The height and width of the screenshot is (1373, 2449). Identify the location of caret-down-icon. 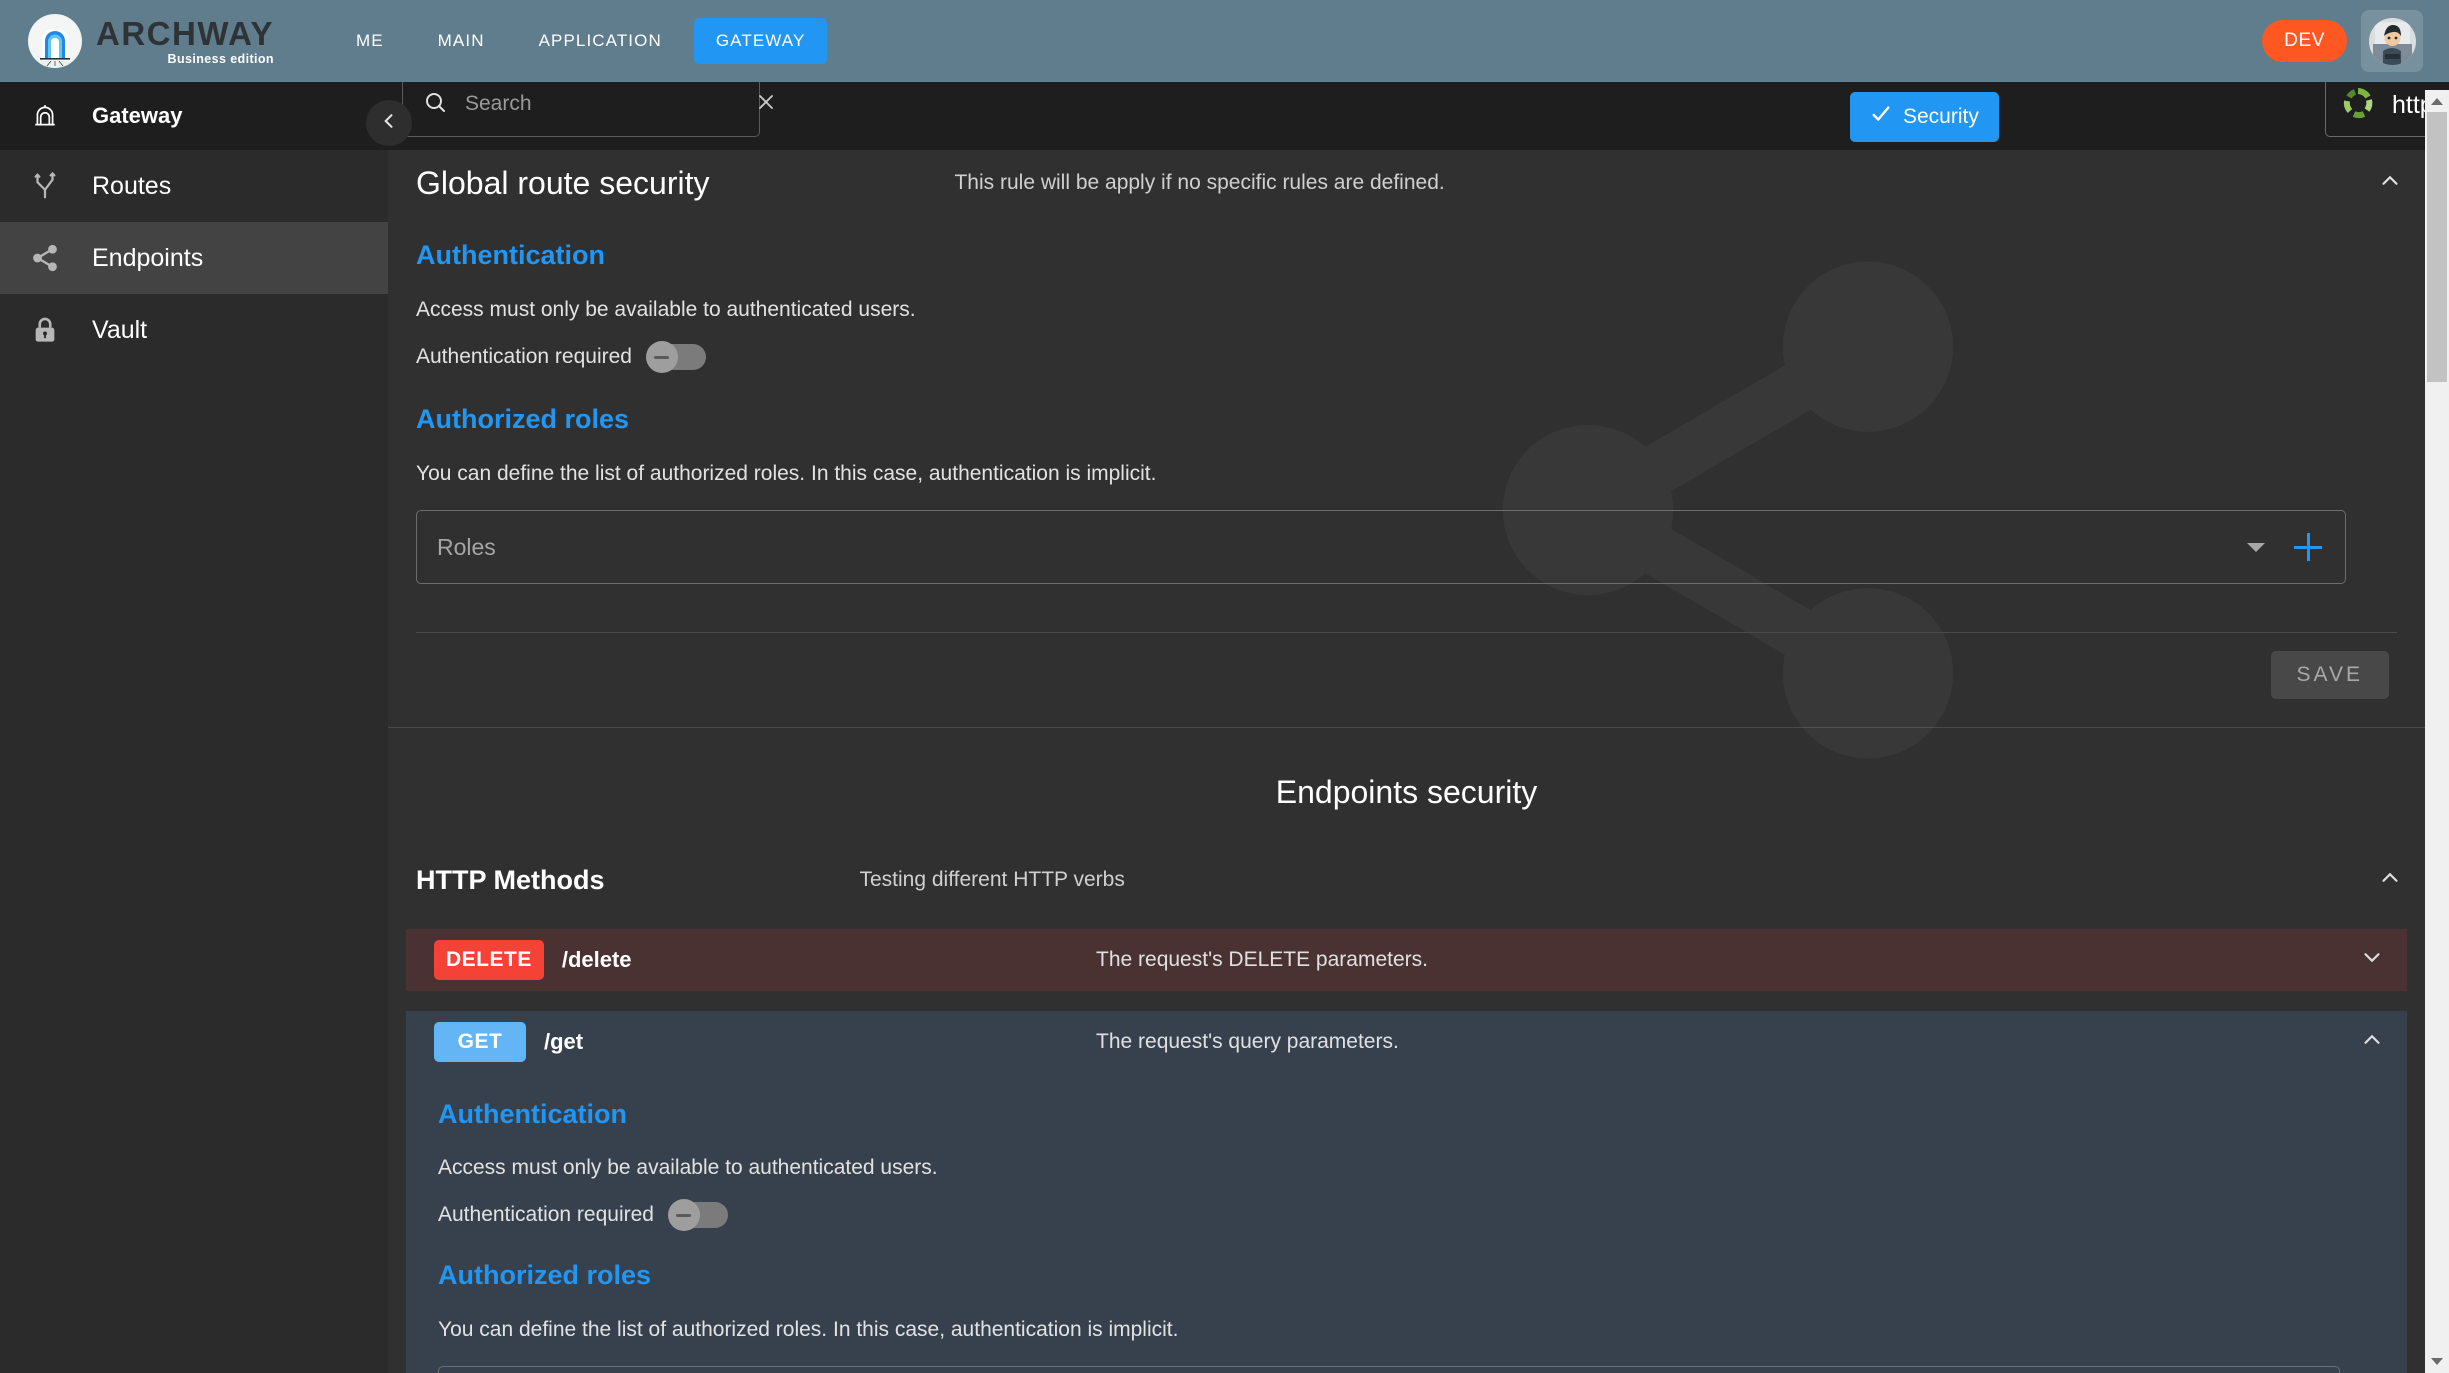
(2256, 547).